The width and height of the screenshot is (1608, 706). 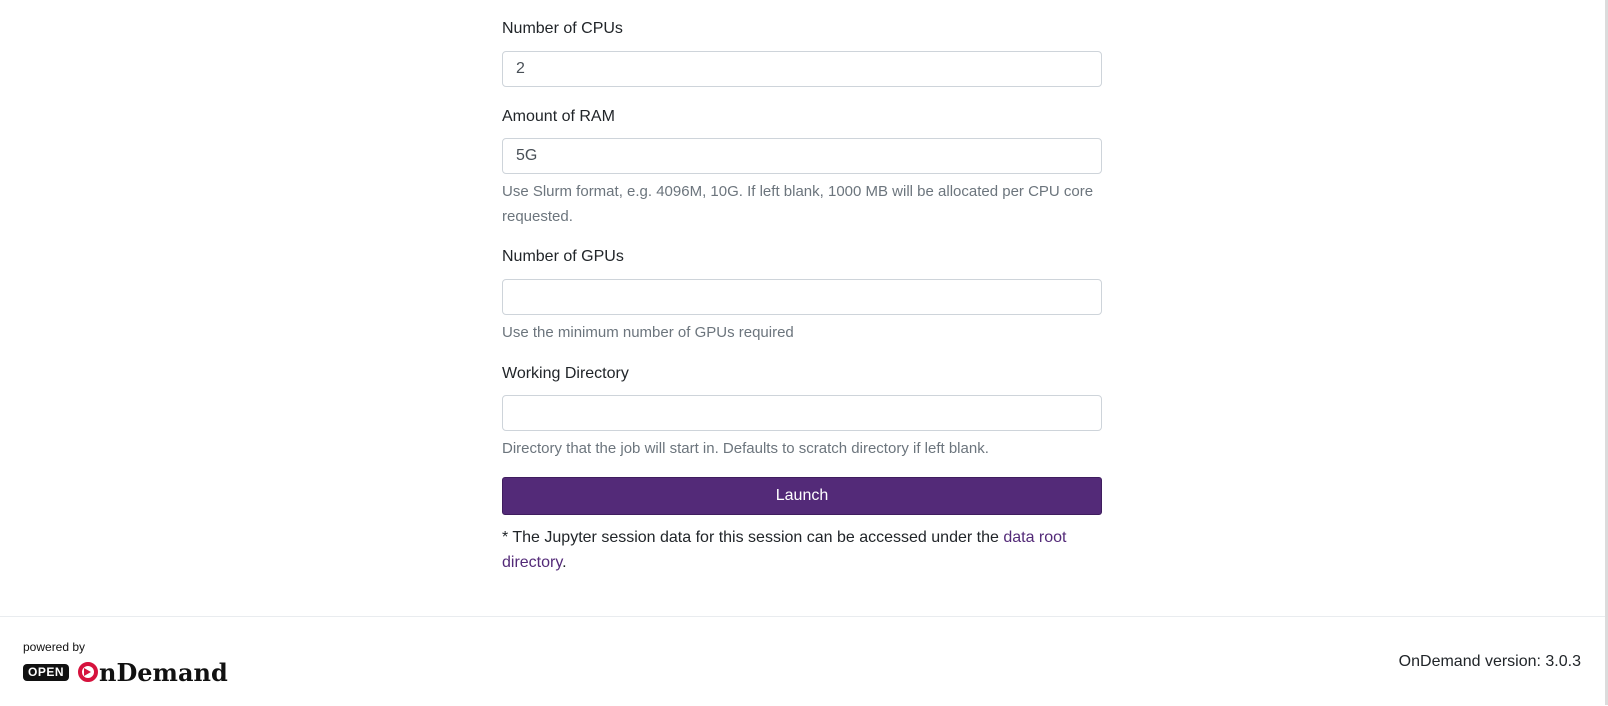 I want to click on ondemand-version: OnDemand version: 3.0.3, so click(x=1489, y=661).